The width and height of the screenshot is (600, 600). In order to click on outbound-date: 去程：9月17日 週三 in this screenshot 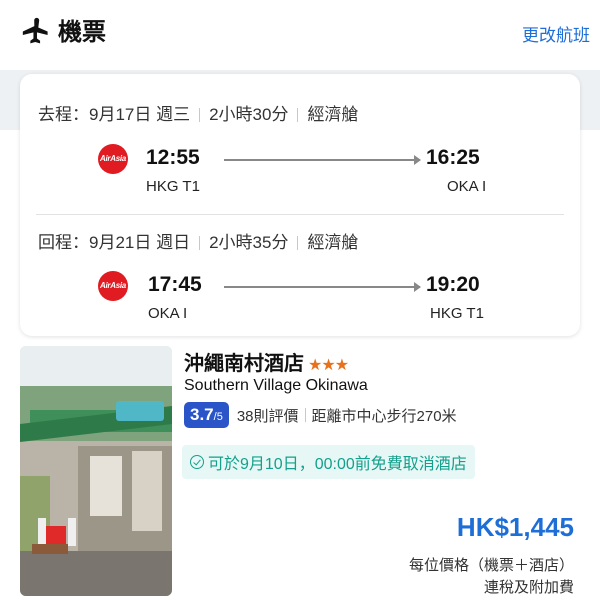, I will do `click(114, 114)`.